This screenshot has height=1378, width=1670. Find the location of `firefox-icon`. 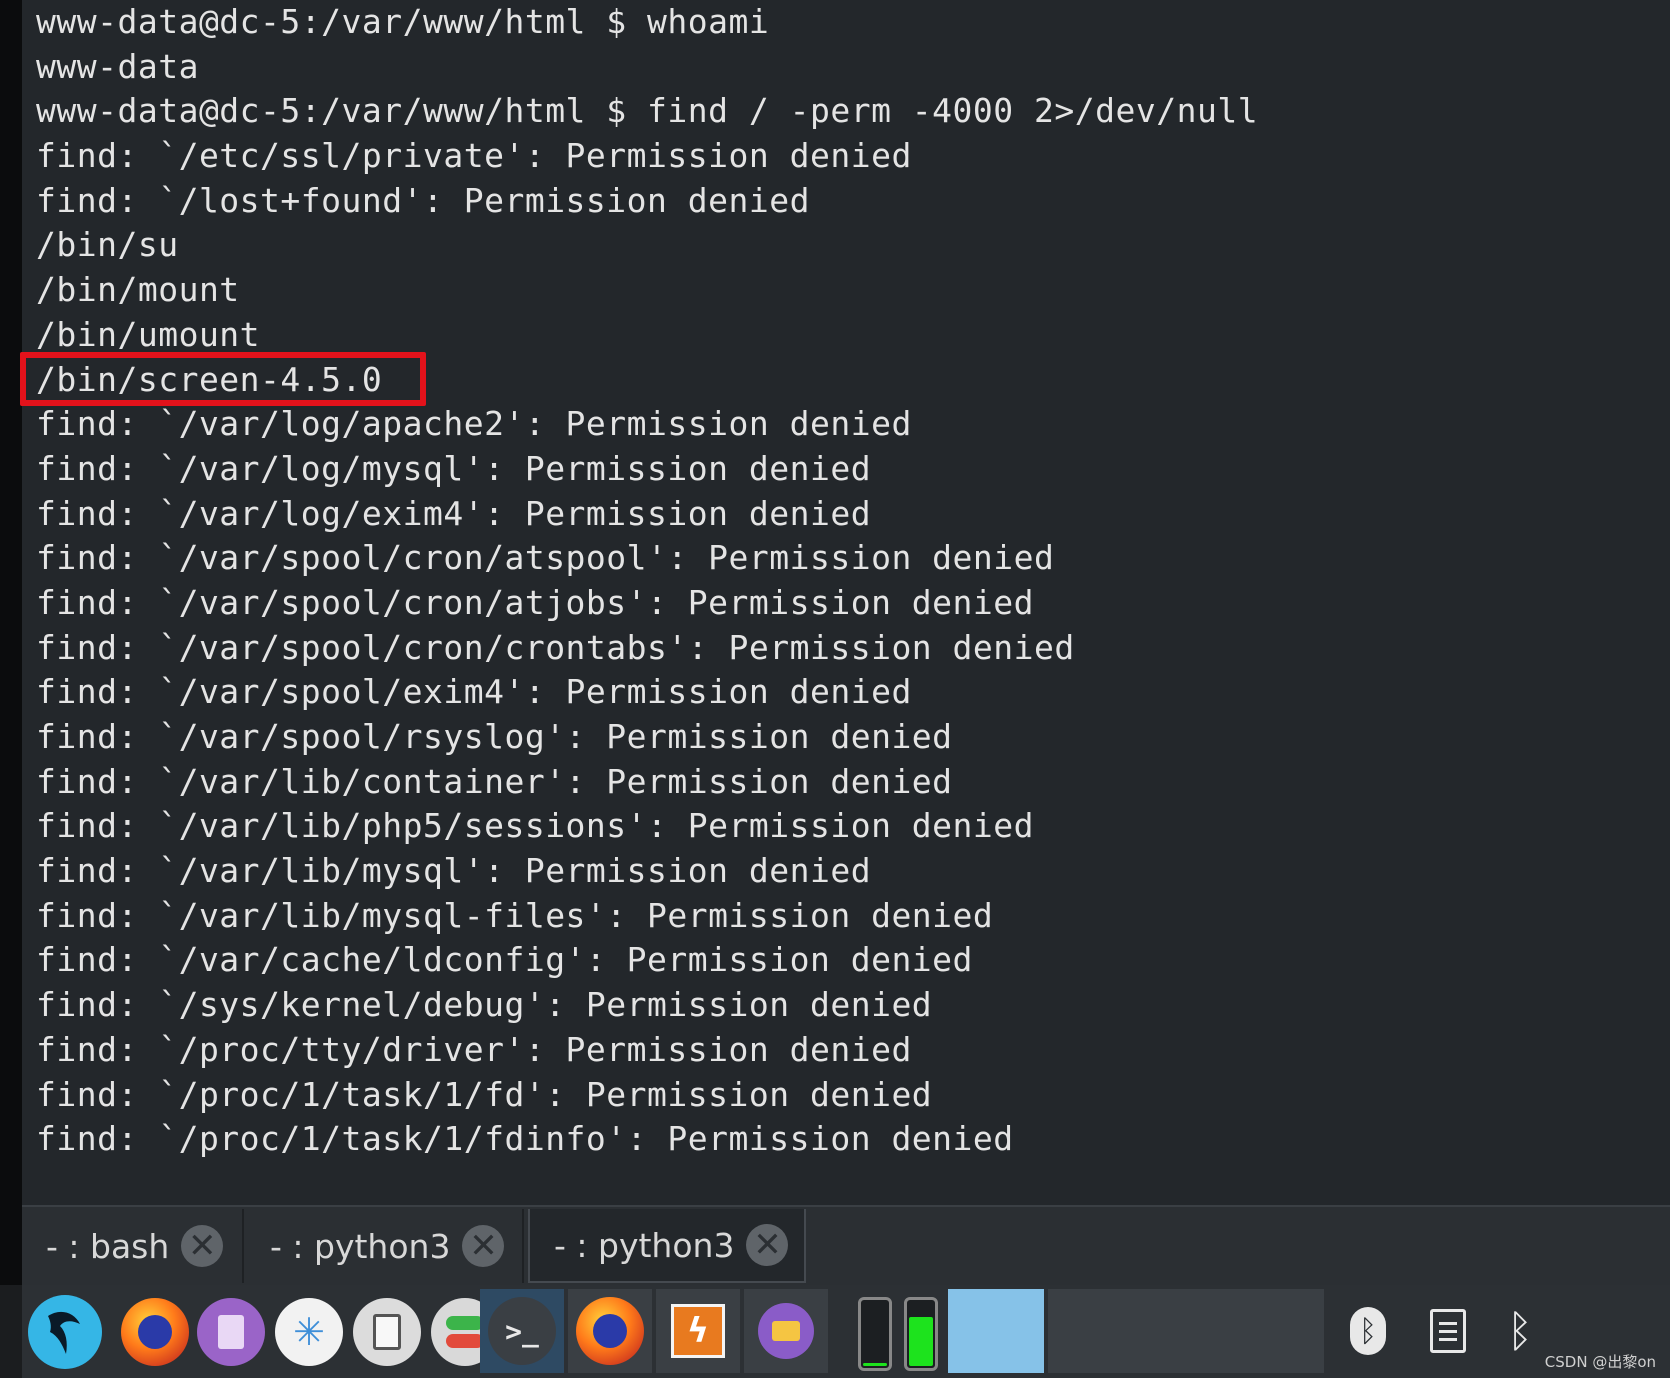

firefox-icon is located at coordinates (155, 1332).